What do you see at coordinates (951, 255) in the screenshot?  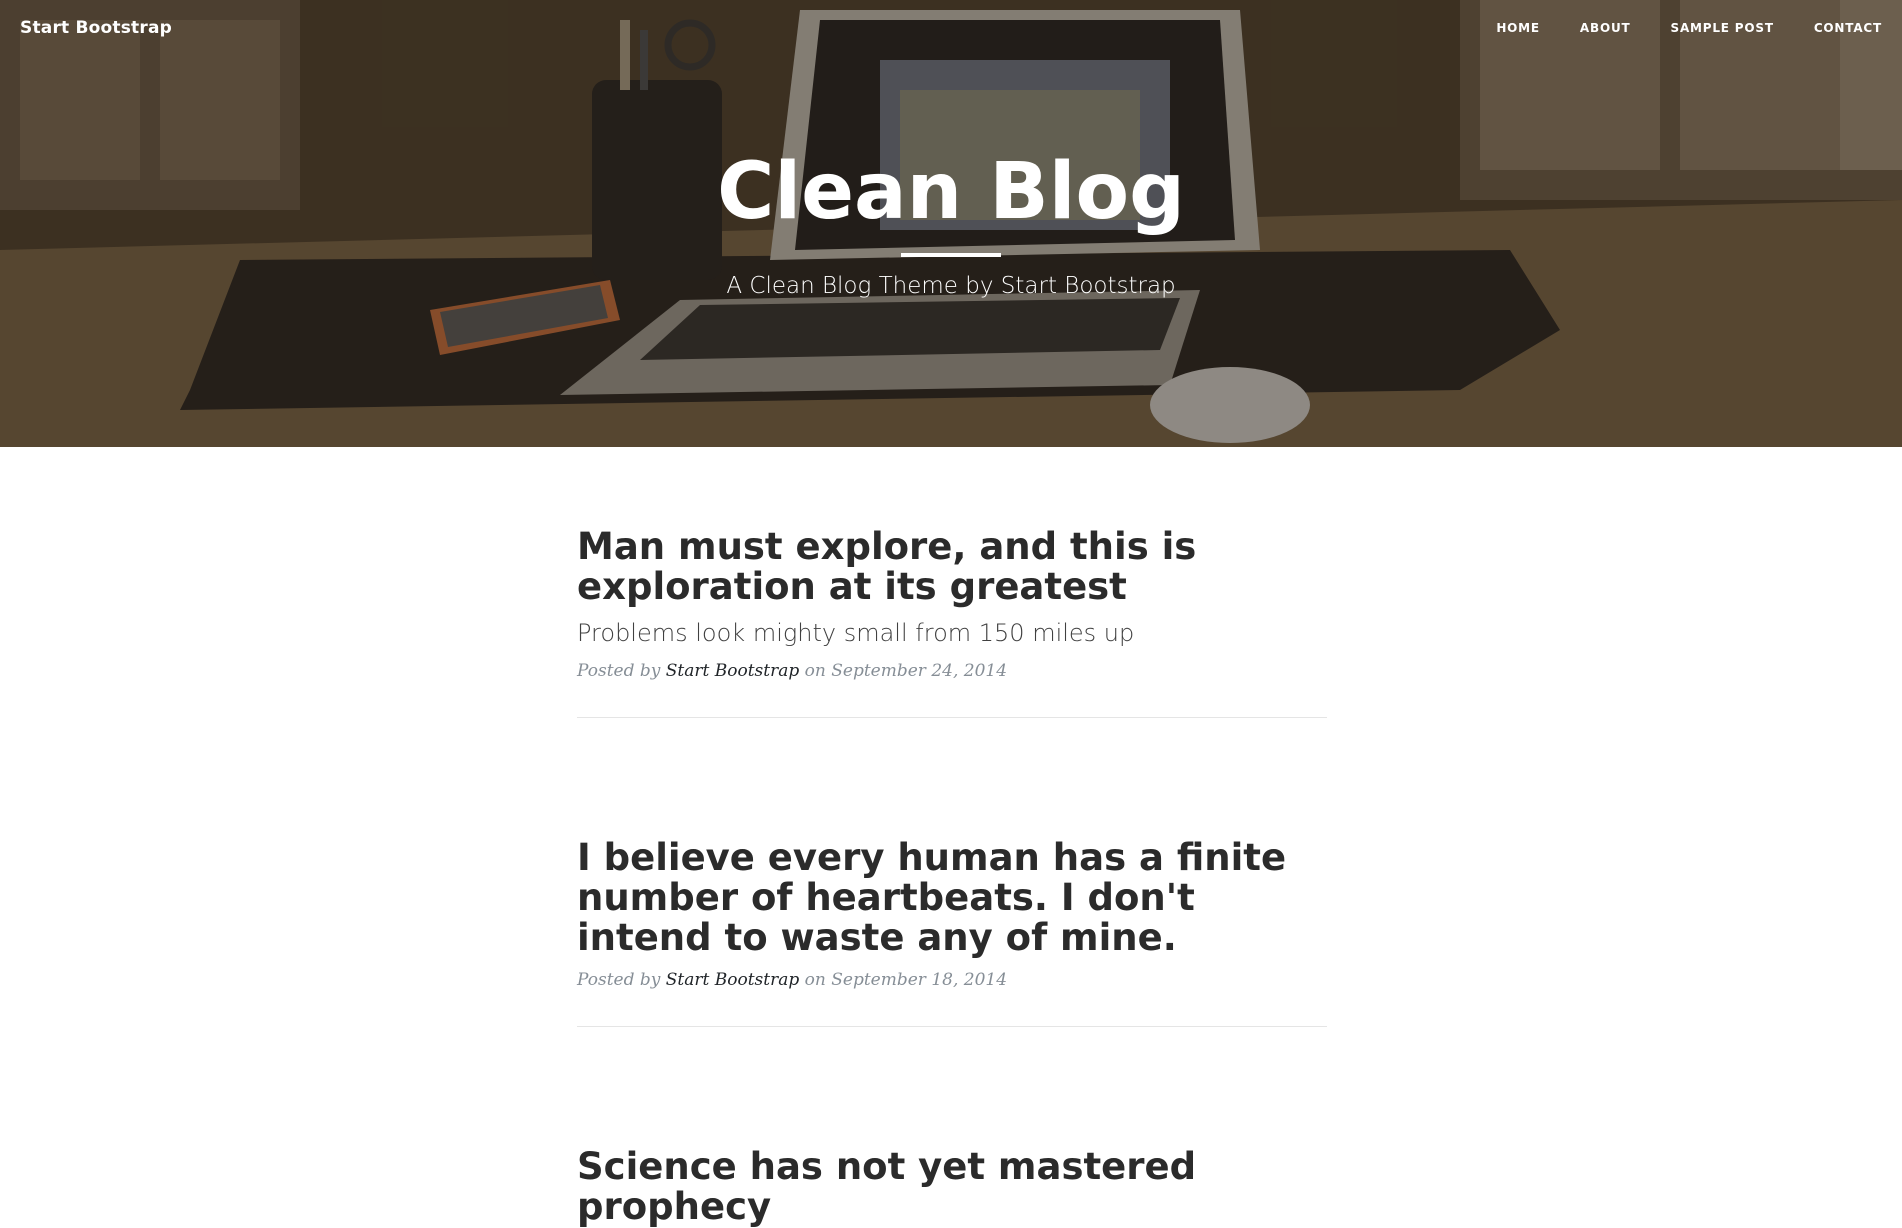 I see `heading-divider` at bounding box center [951, 255].